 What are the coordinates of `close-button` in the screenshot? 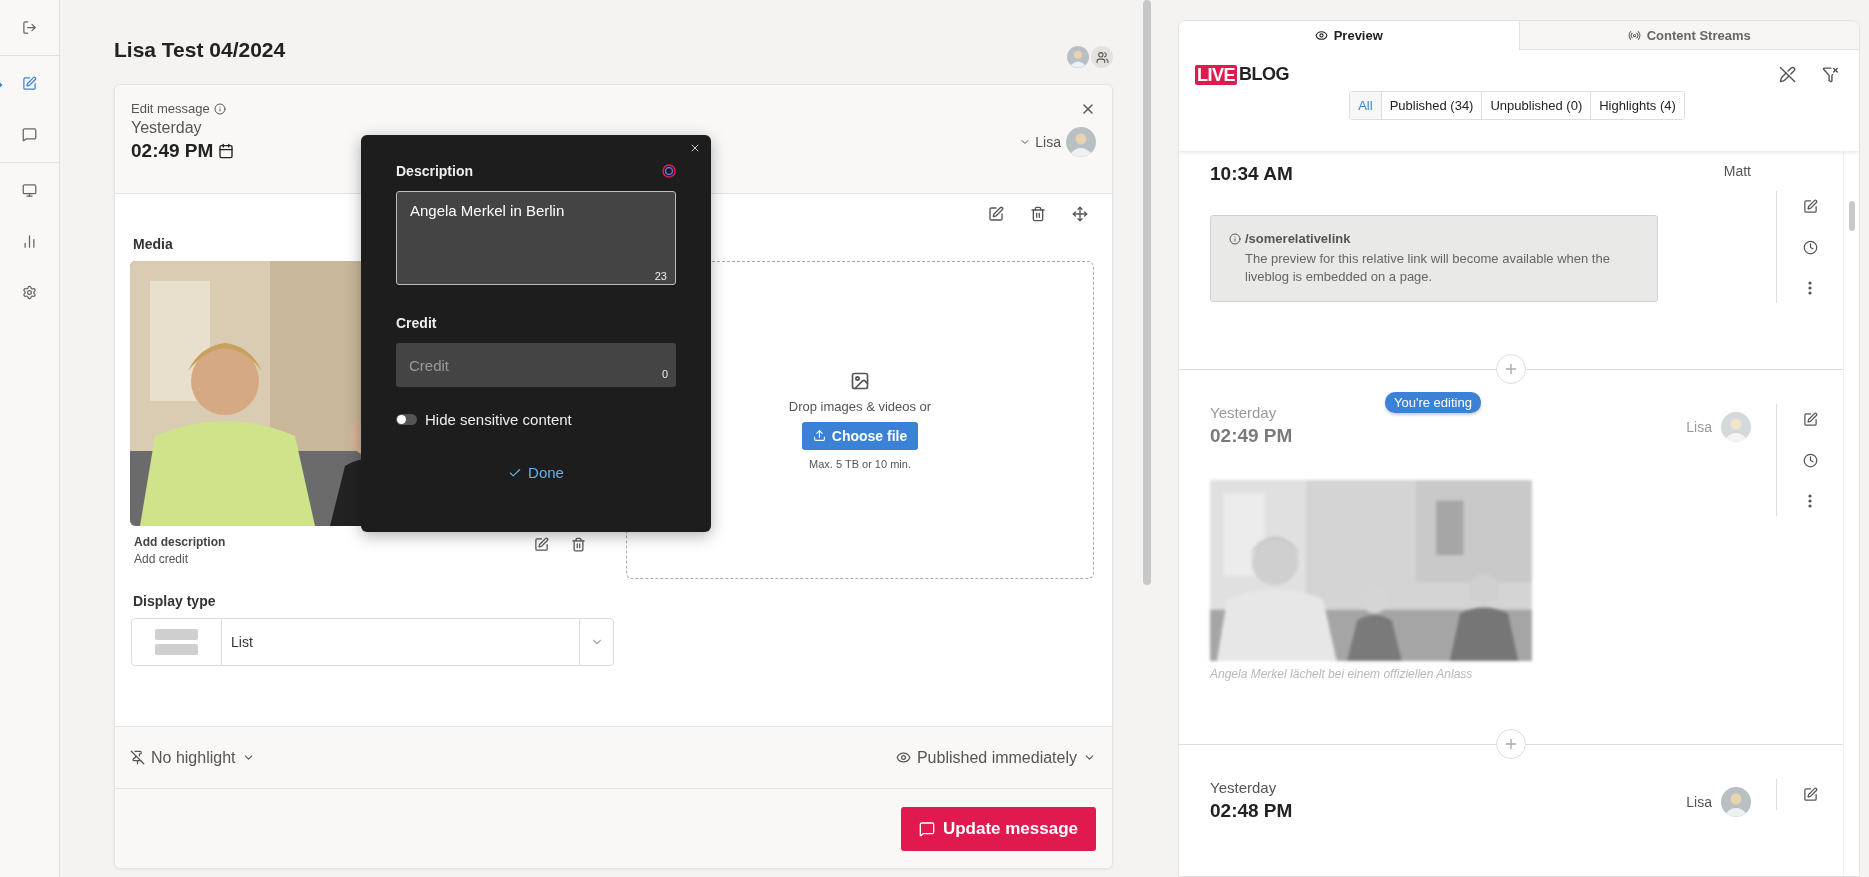 It's located at (695, 148).